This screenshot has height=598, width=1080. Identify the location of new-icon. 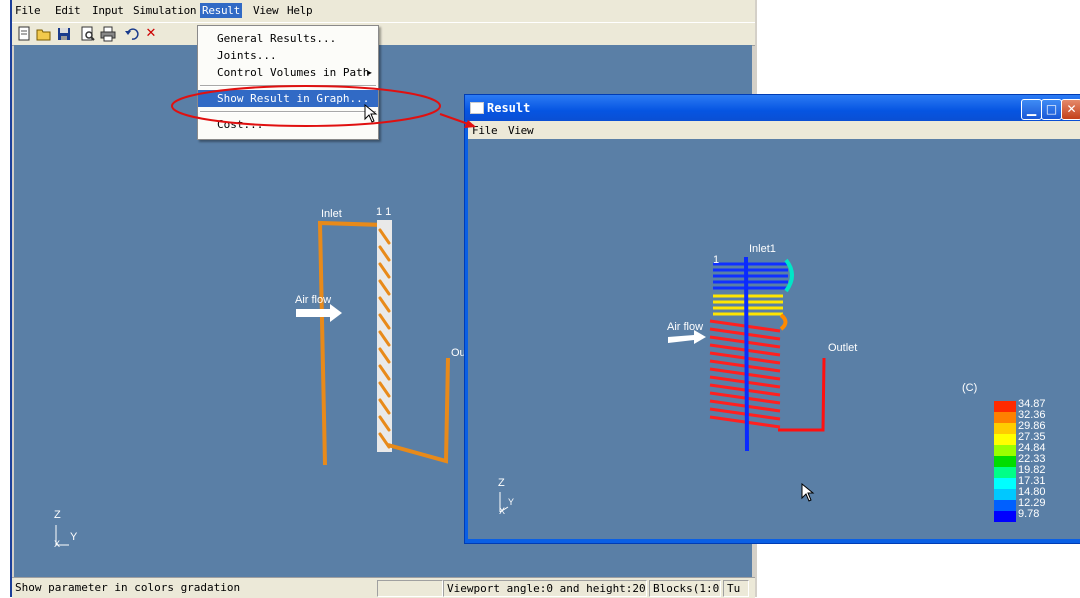
(24, 34).